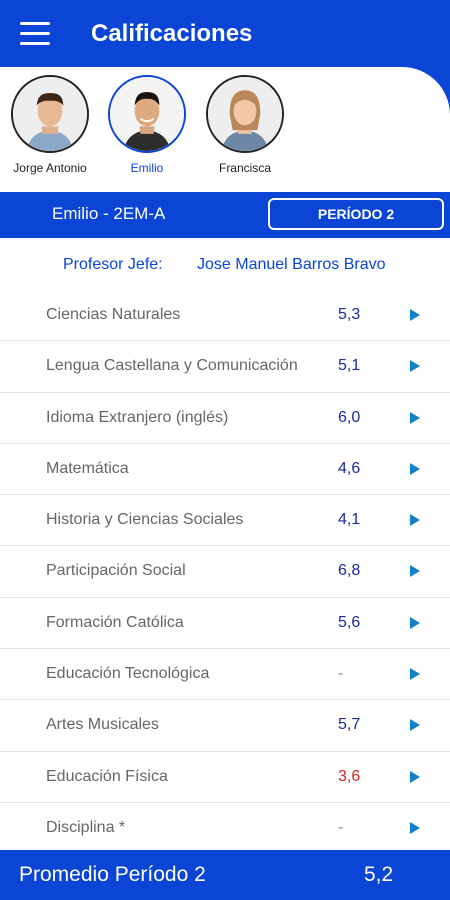 This screenshot has width=450, height=900. What do you see at coordinates (128, 674) in the screenshot?
I see `subject-name: Educación Tecnológica` at bounding box center [128, 674].